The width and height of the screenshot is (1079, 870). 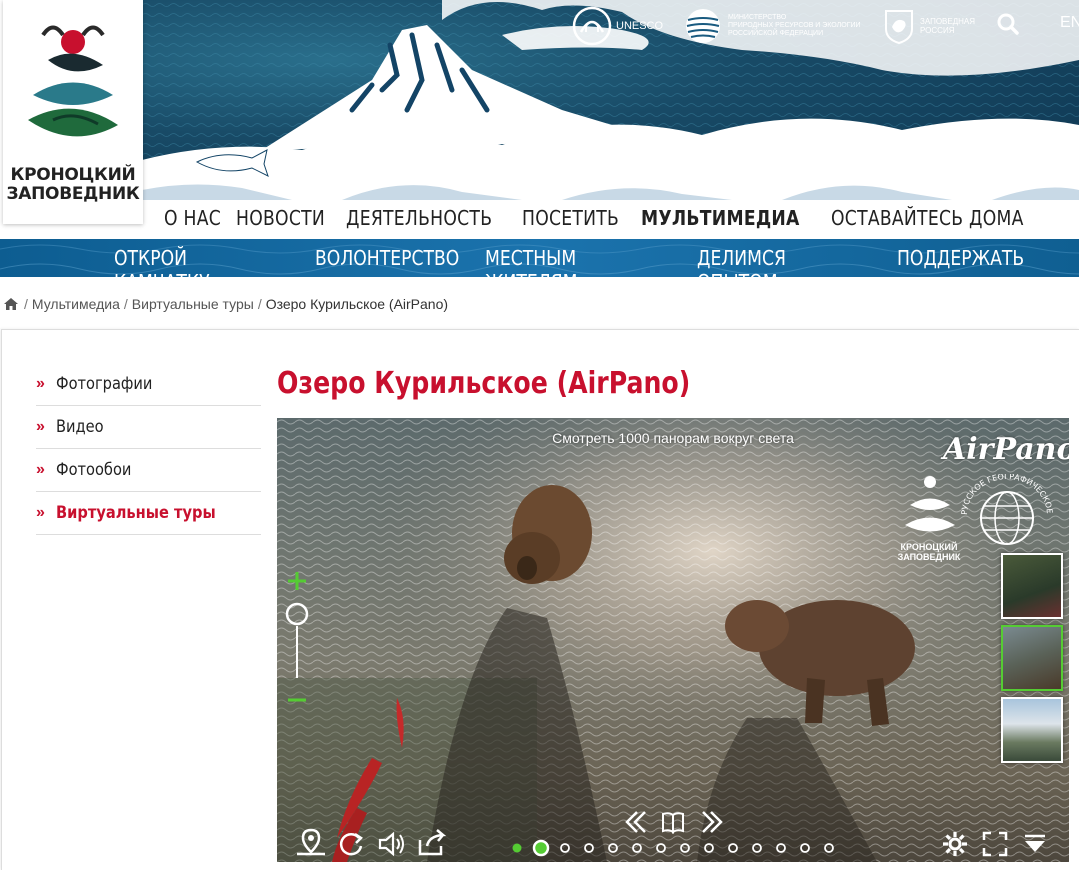 I want to click on logo-line-2: ЗАПОВЕДНИК, so click(x=73, y=194).